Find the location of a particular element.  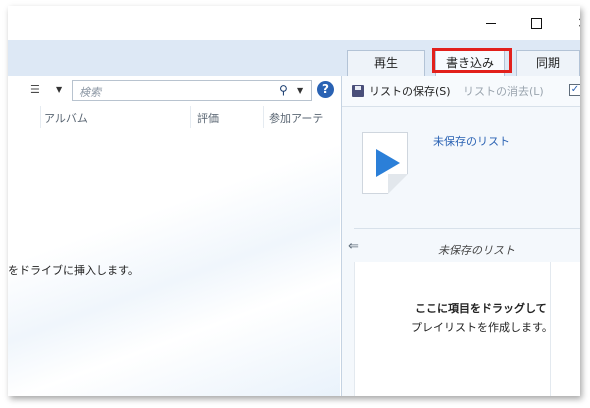

list-view-icon: ☰ is located at coordinates (38, 90).